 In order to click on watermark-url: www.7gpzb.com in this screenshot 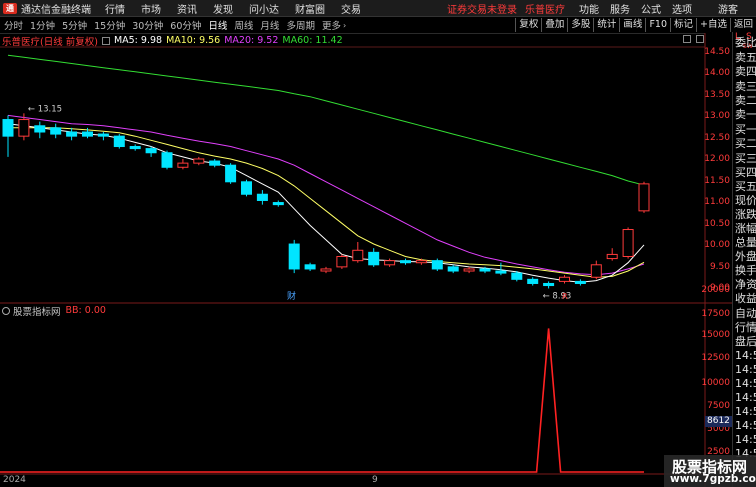, I will do `click(713, 479)`.